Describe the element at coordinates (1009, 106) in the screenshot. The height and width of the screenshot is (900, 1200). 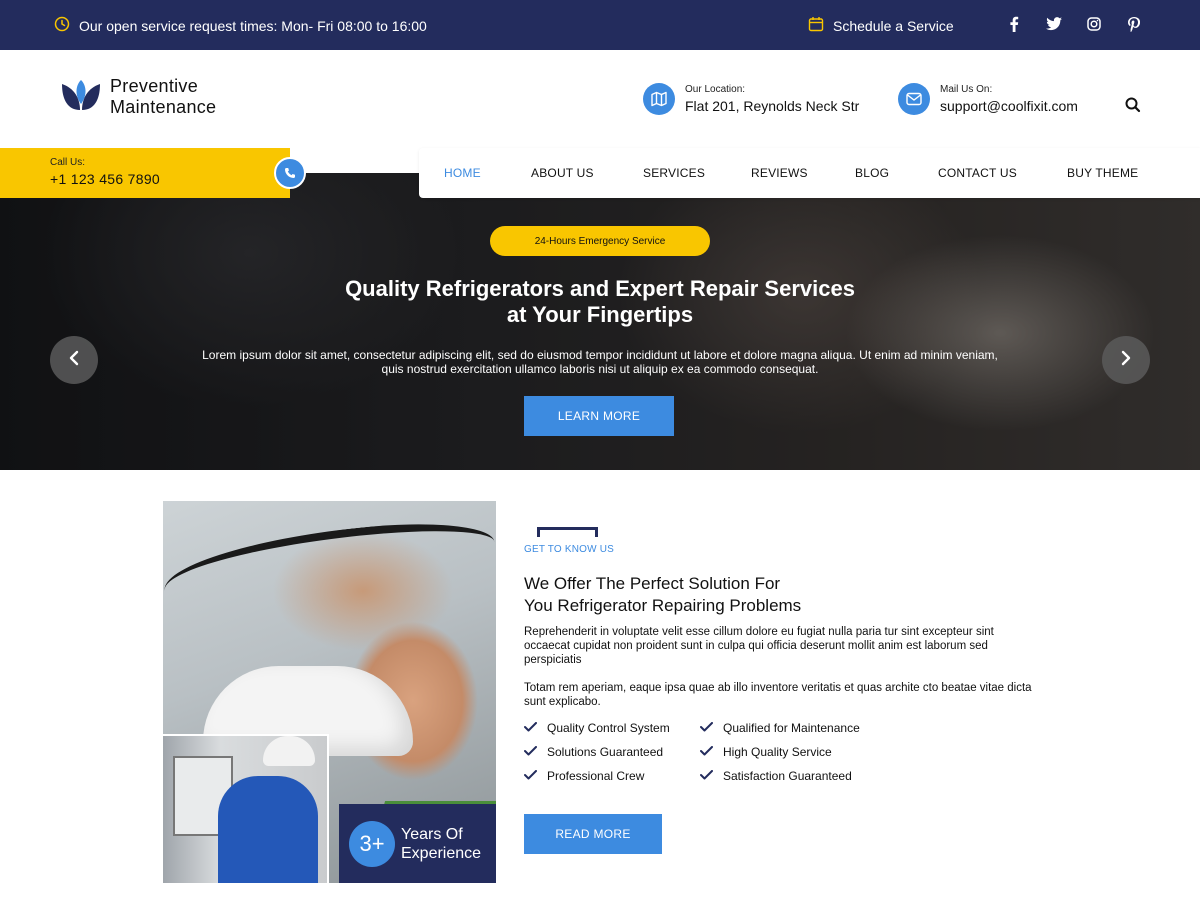
I see `mail-value: support@coolfixit.com` at that location.